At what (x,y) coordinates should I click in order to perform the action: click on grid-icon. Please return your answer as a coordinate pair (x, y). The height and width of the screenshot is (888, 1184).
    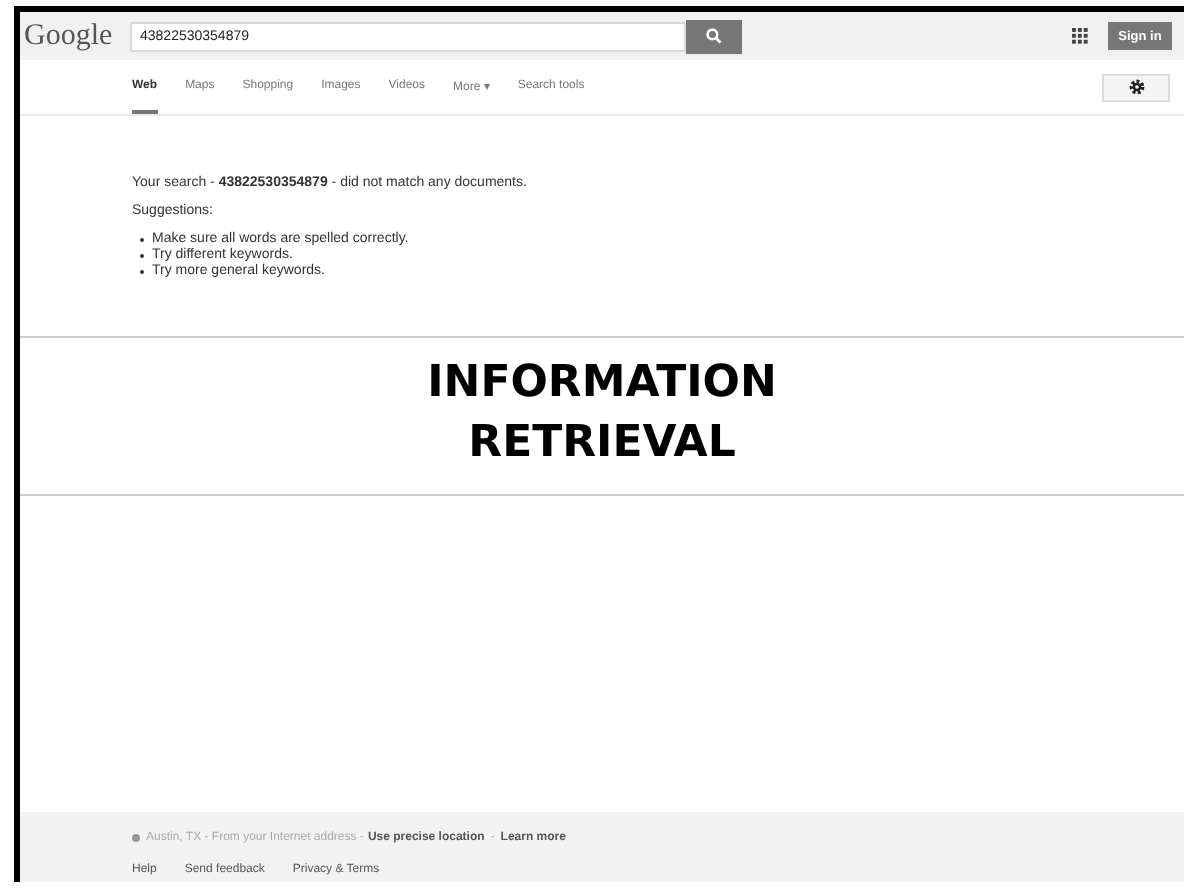
    Looking at the image, I should click on (1080, 36).